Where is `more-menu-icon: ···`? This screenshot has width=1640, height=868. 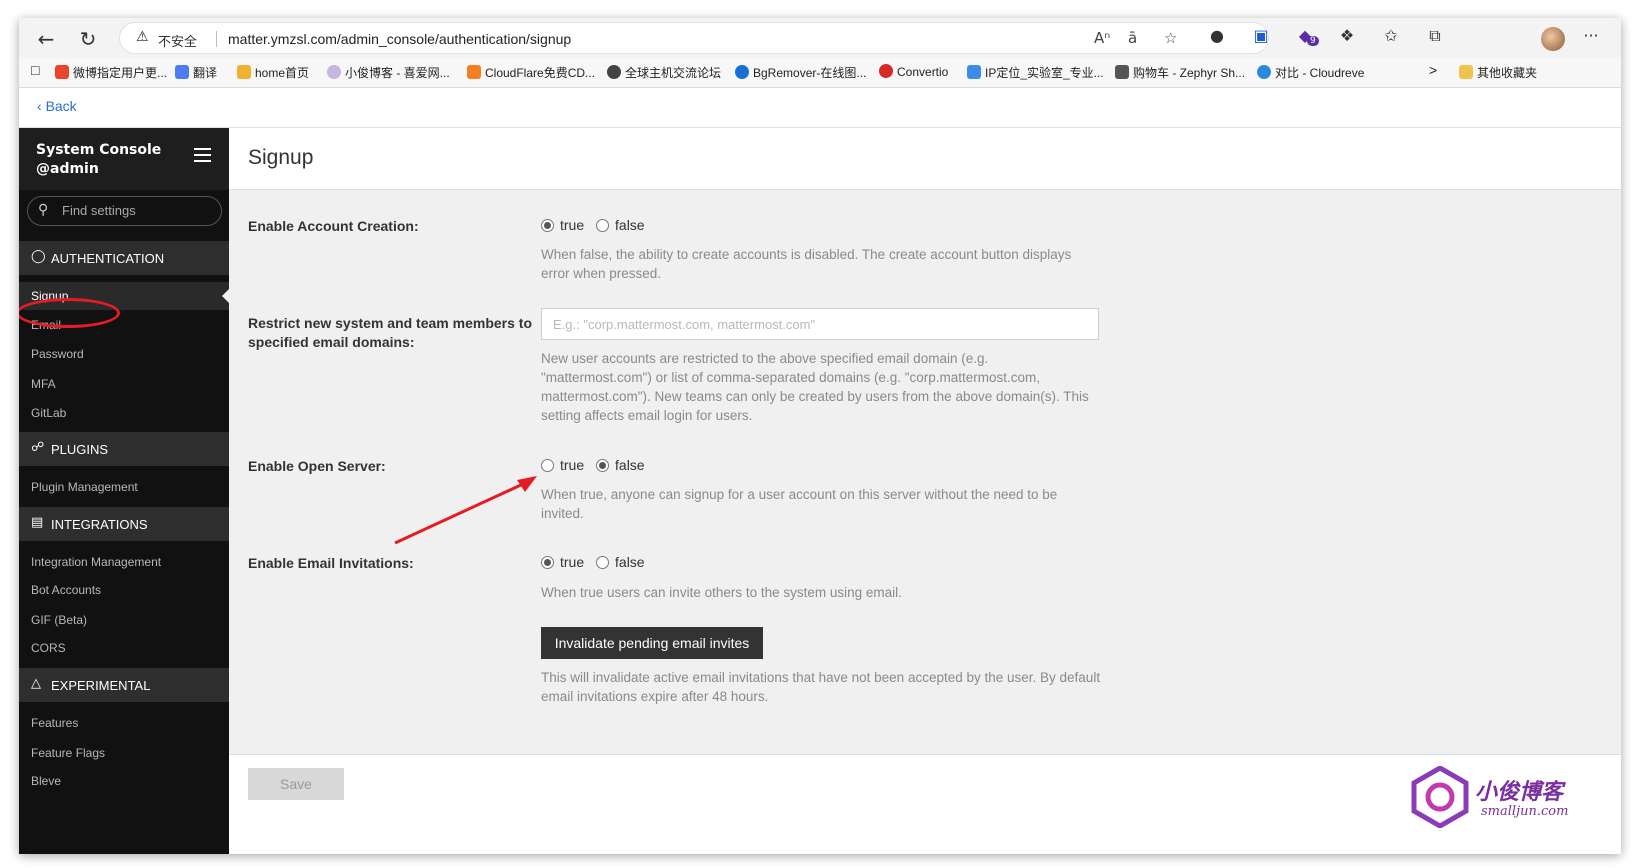
more-menu-icon: ··· is located at coordinates (1591, 35).